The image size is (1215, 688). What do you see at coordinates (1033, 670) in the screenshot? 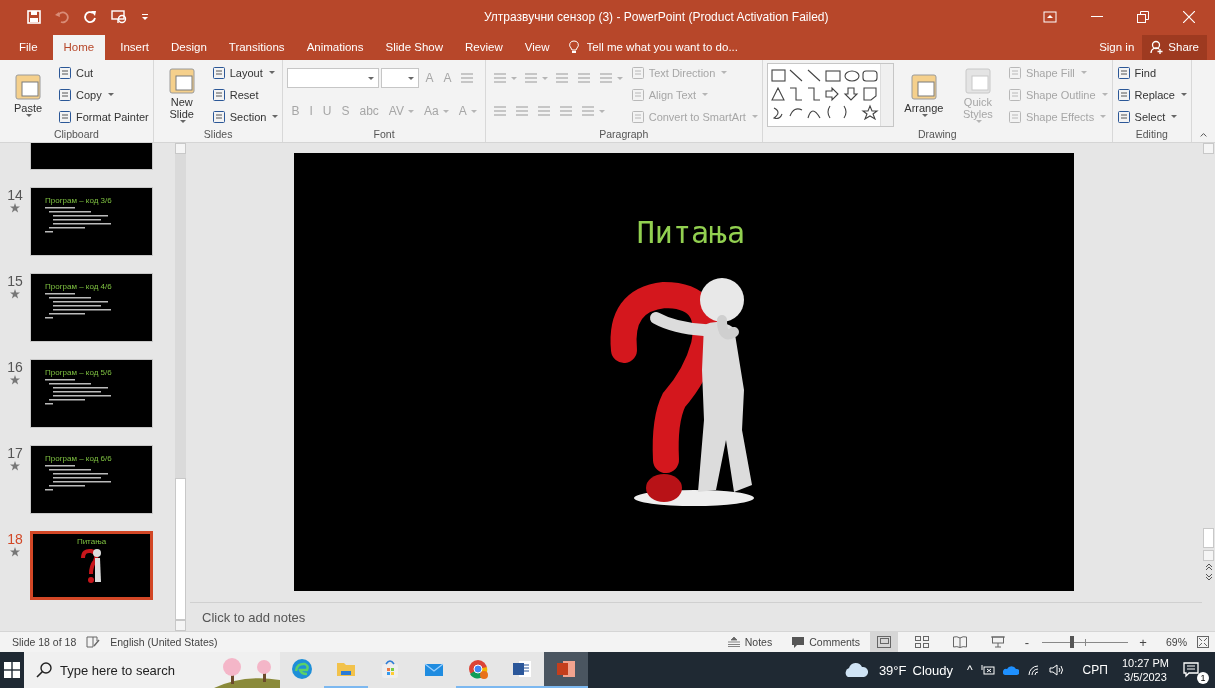
I see `wifi-icon` at bounding box center [1033, 670].